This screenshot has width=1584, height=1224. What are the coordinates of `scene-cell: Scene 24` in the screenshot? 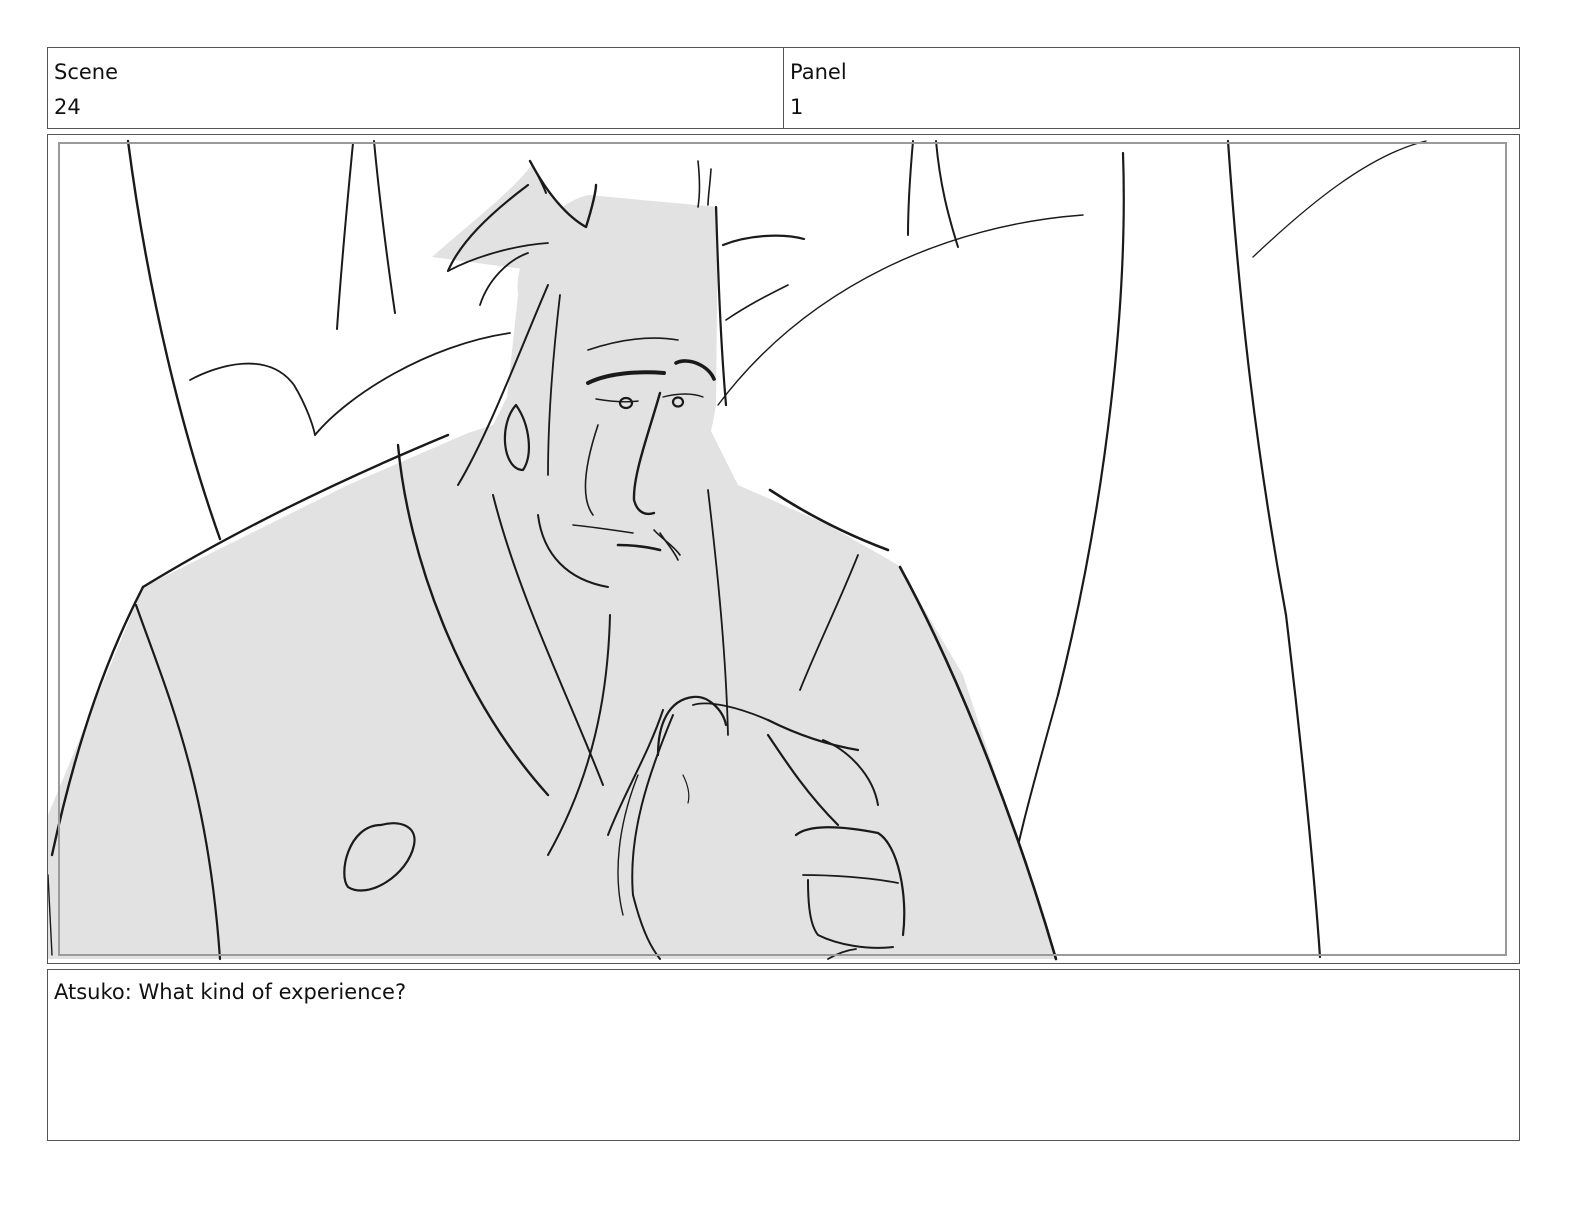 It's located at (415, 88).